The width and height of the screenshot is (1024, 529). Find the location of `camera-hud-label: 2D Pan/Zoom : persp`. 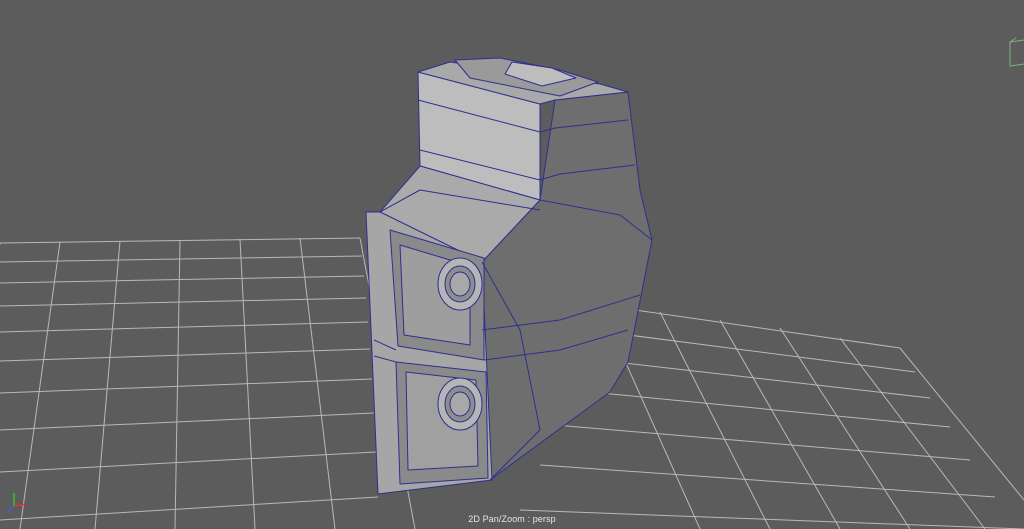

camera-hud-label: 2D Pan/Zoom : persp is located at coordinates (512, 519).